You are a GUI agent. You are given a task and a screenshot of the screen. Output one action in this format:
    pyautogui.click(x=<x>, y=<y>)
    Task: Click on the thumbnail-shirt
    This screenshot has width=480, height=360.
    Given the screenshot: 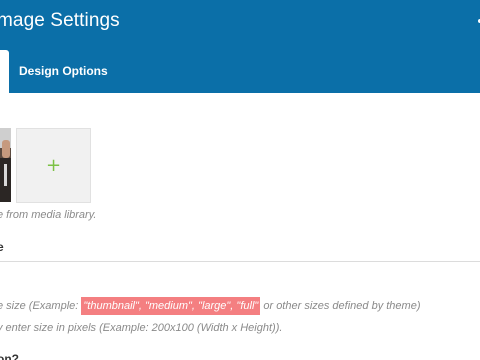 What is the action you would take?
    pyautogui.click(x=5, y=175)
    